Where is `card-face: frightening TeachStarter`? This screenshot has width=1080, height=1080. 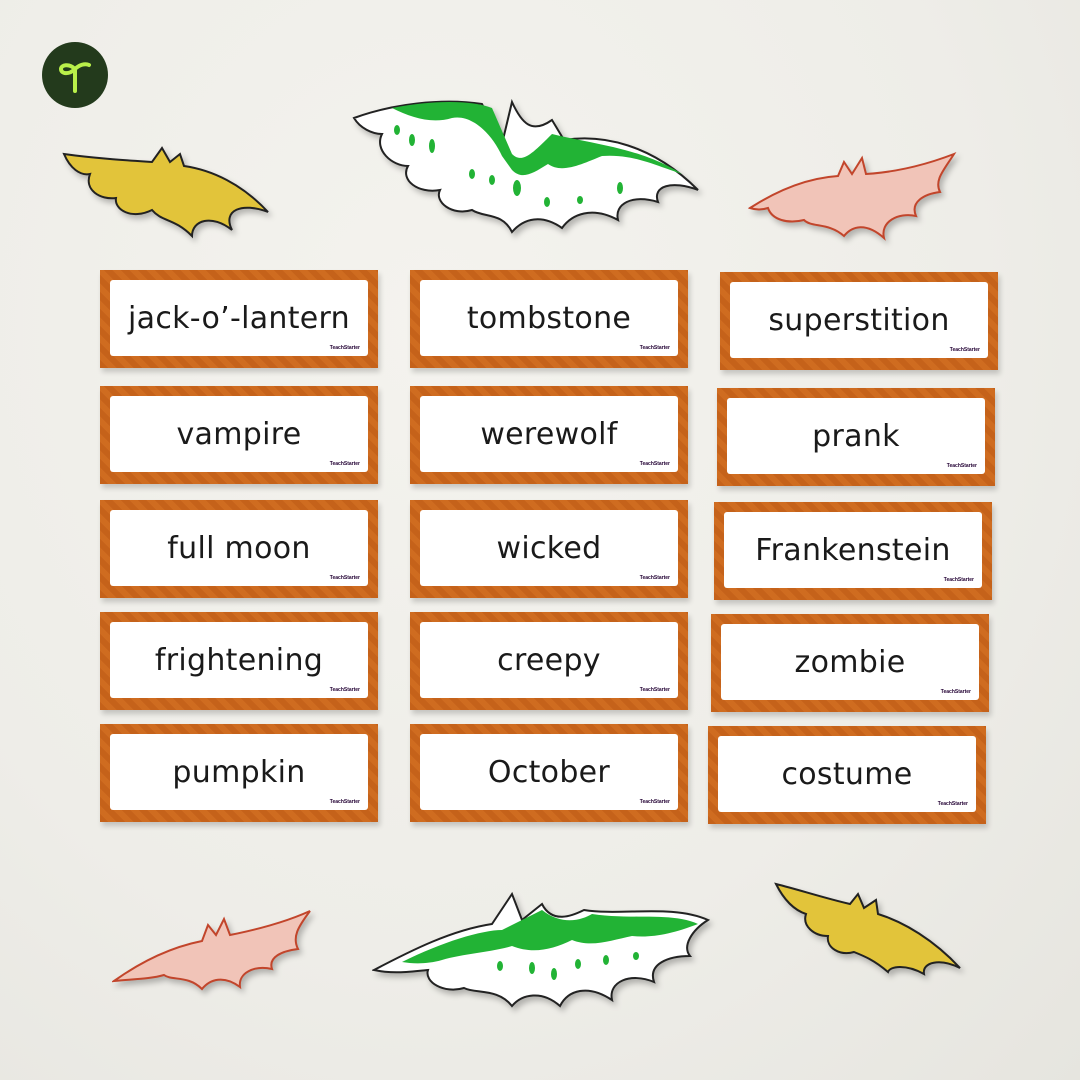 card-face: frightening TeachStarter is located at coordinates (239, 660).